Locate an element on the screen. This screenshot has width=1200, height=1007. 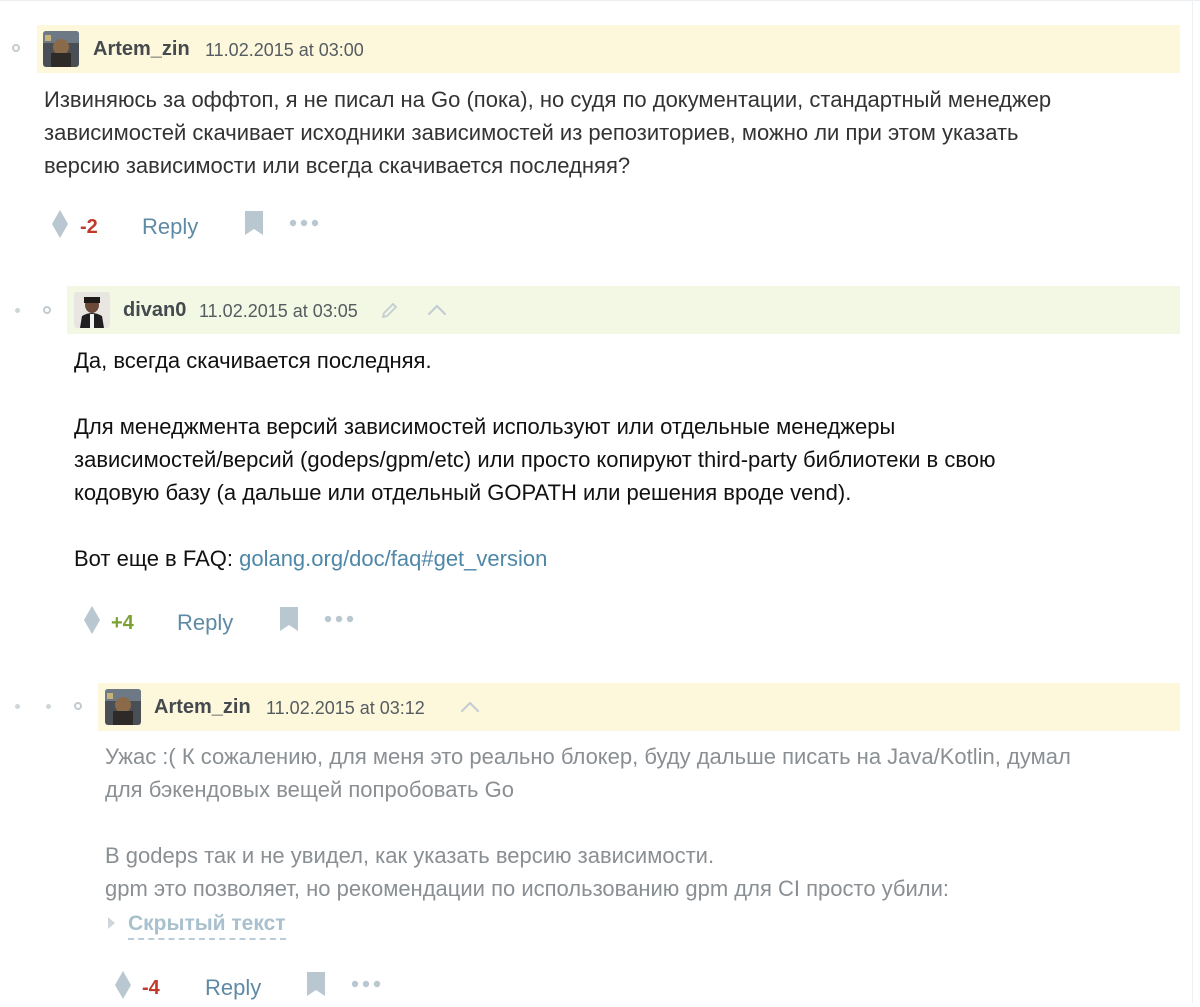
spoiler-toggle: Скрытый текст is located at coordinates (197, 926).